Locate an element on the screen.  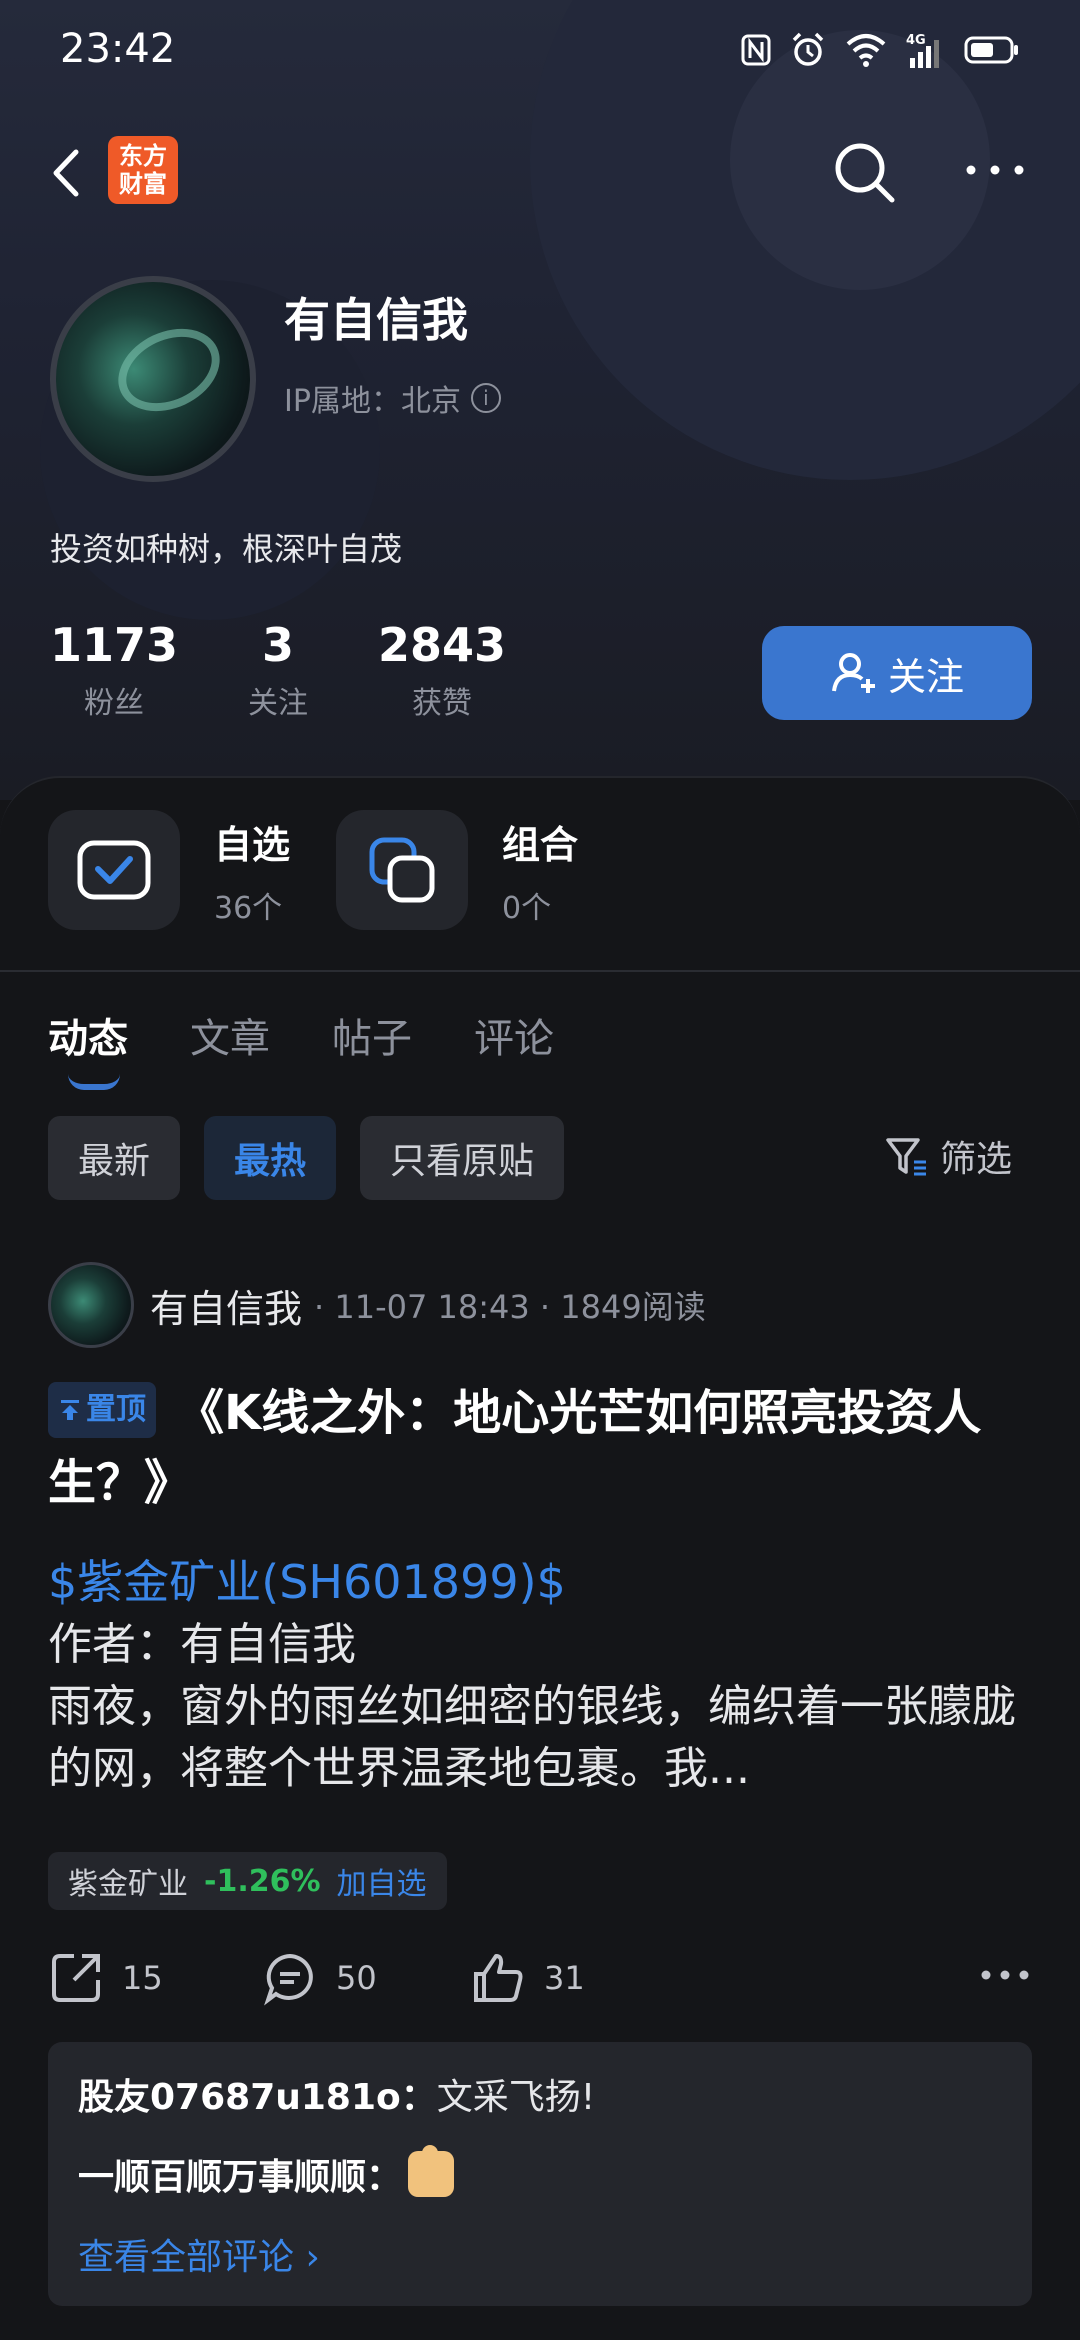
profile-bio: 投资如种树，根深叶自茂 is located at coordinates (226, 549).